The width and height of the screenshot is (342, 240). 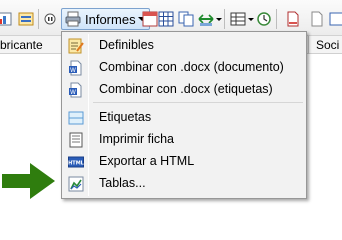 I want to click on word-doc-icon: W, so click(x=75, y=68).